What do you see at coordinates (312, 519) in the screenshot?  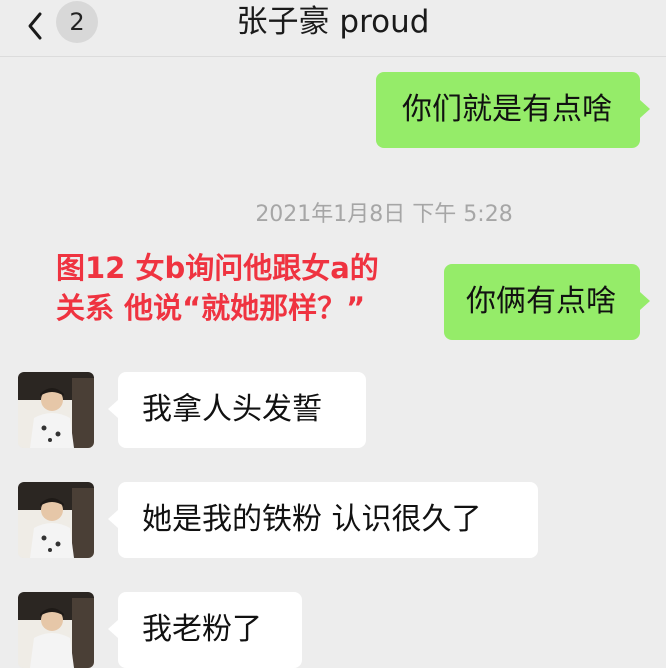 I see `message-text: 她是我的铁粉 认识很久了` at bounding box center [312, 519].